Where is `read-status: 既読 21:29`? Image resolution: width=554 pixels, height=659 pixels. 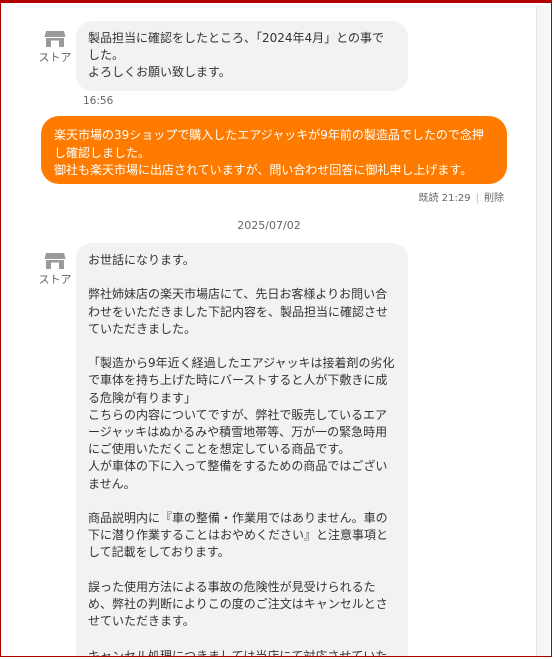 read-status: 既読 21:29 is located at coordinates (444, 198).